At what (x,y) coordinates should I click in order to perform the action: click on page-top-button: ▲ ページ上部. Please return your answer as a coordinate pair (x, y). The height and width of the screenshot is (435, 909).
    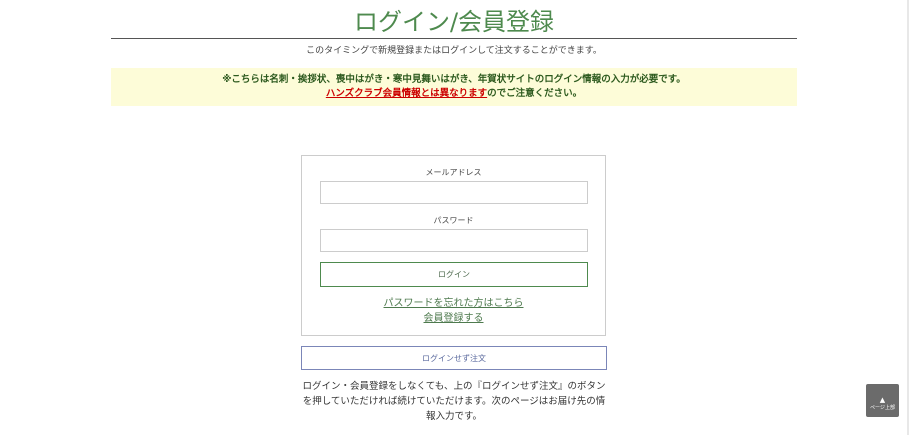
    Looking at the image, I should click on (882, 400).